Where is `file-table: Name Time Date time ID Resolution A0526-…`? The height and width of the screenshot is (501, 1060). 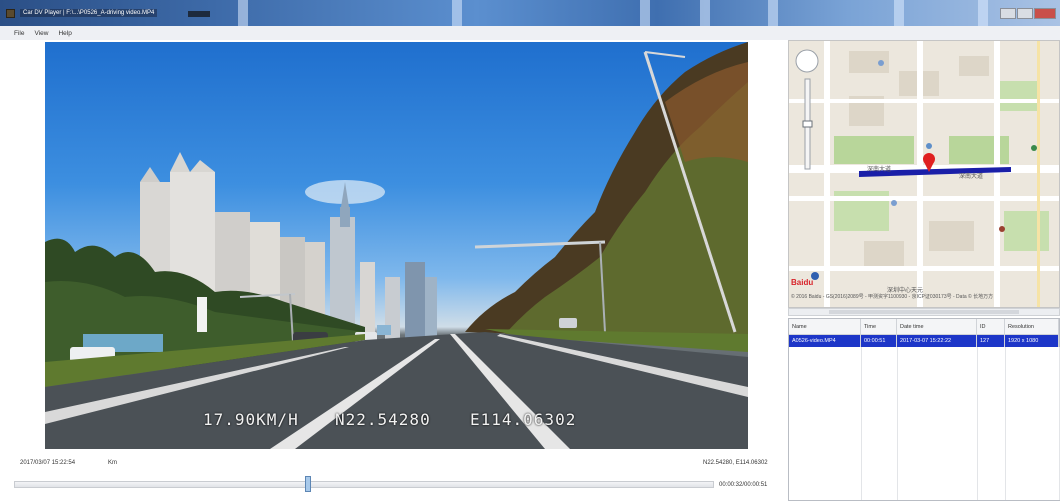 file-table: Name Time Date time ID Resolution A0526-… is located at coordinates (924, 409).